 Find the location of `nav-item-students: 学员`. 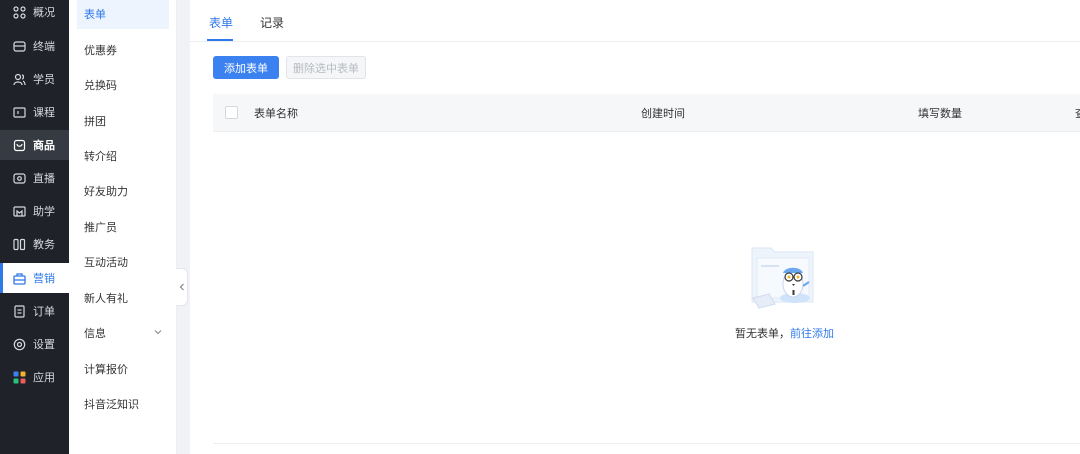

nav-item-students: 学员 is located at coordinates (34, 79).